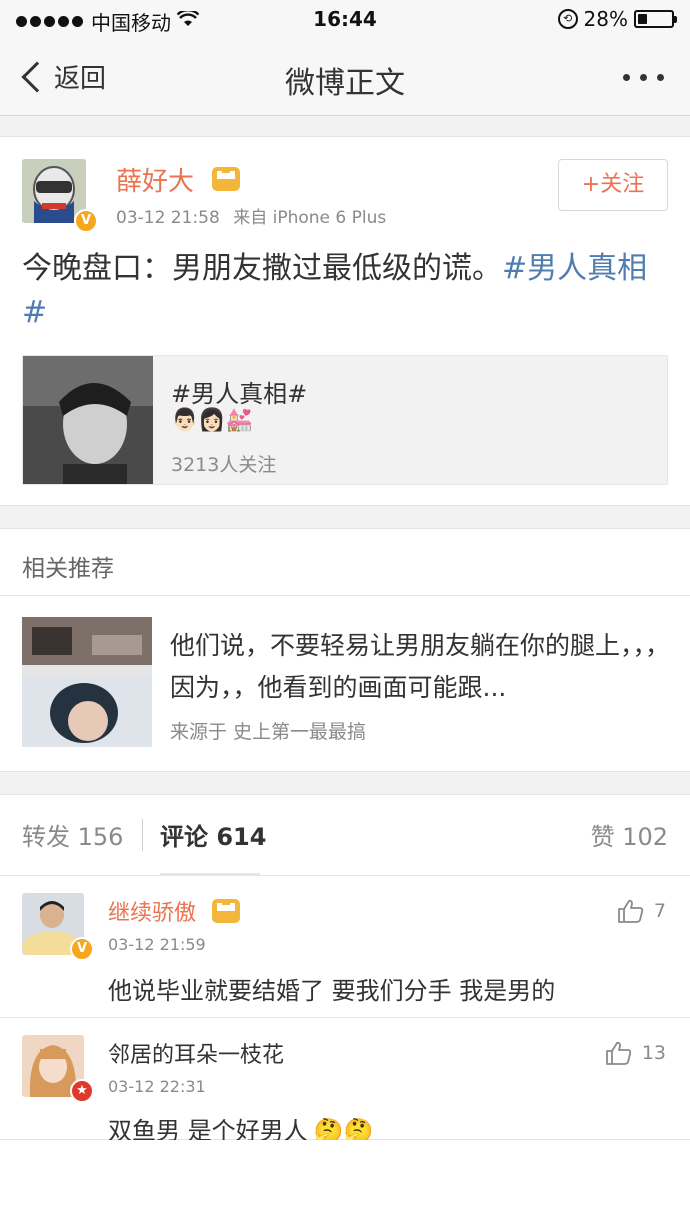 This screenshot has width=690, height=1228. Describe the element at coordinates (155, 179) in the screenshot. I see `author-name: 薛好大` at that location.